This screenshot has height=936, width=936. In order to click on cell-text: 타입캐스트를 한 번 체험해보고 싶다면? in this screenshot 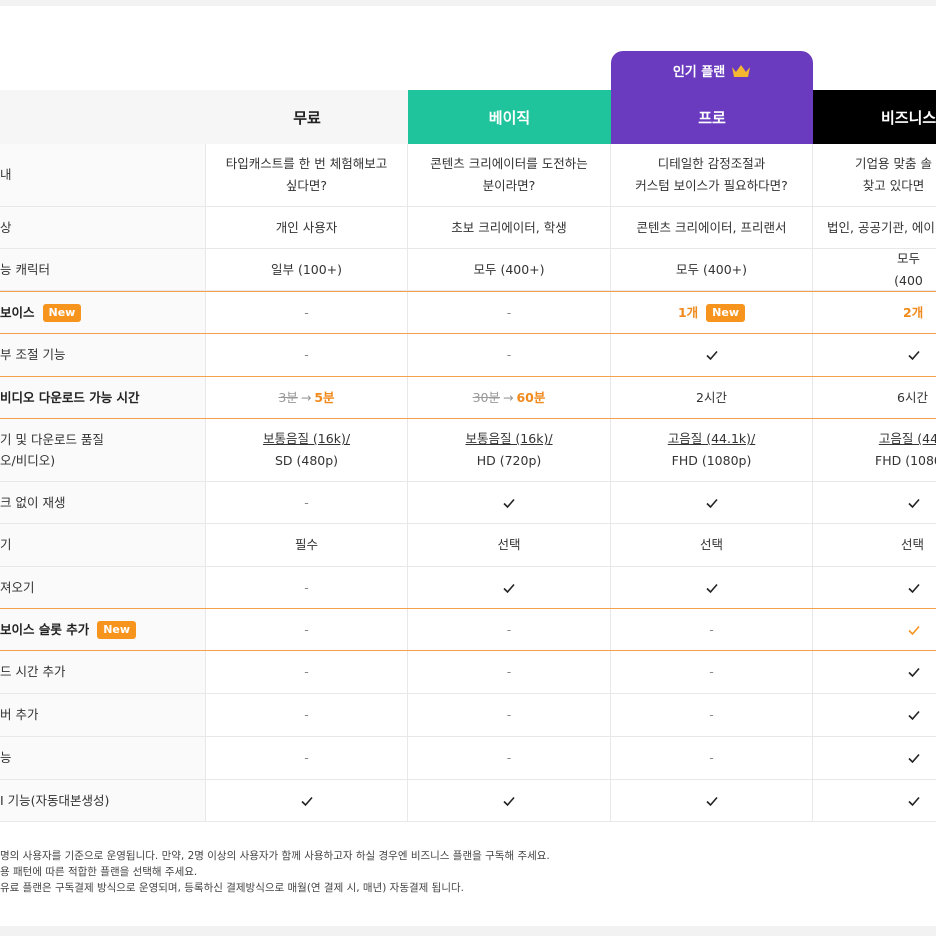, I will do `click(306, 174)`.